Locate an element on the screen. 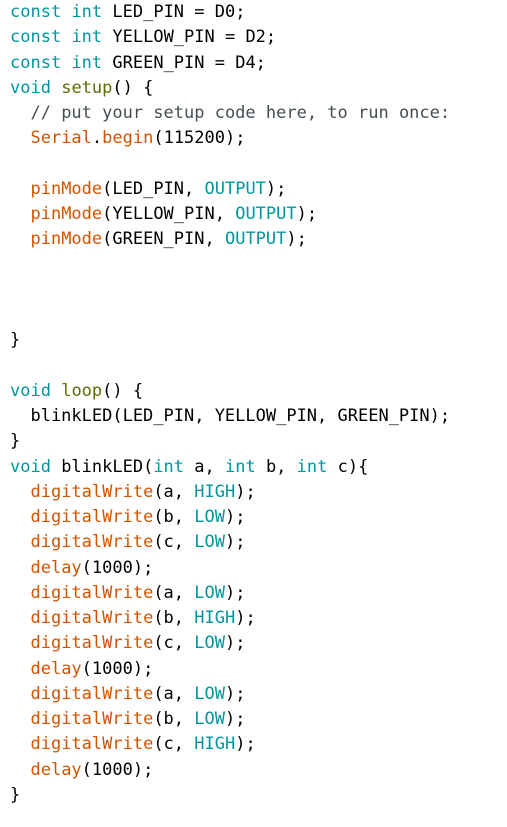 The width and height of the screenshot is (507, 827). code-line: pinMode(LED_PIN, OUTPUT); is located at coordinates (148, 189).